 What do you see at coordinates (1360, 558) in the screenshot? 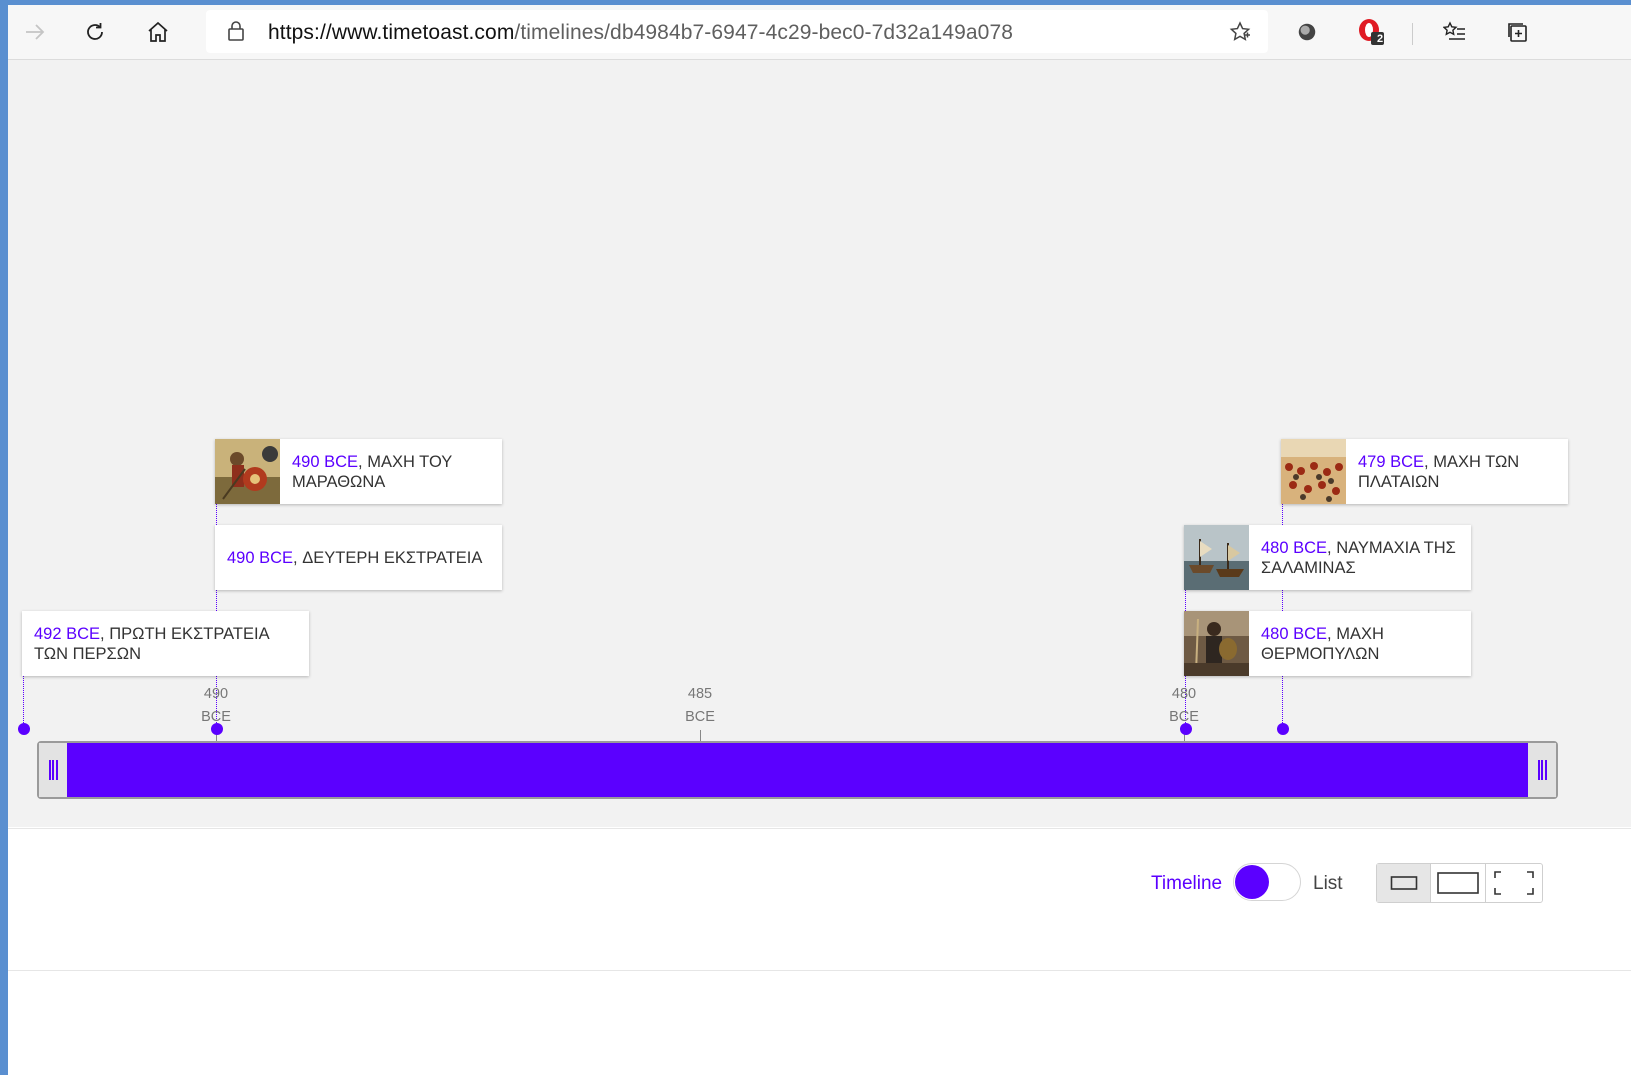
I see `event-label: 480 BCE, ΝΑΥΜΑΧΙΑ ΤΗΣ ΣΑΛΑΜΙΝΑΣ` at bounding box center [1360, 558].